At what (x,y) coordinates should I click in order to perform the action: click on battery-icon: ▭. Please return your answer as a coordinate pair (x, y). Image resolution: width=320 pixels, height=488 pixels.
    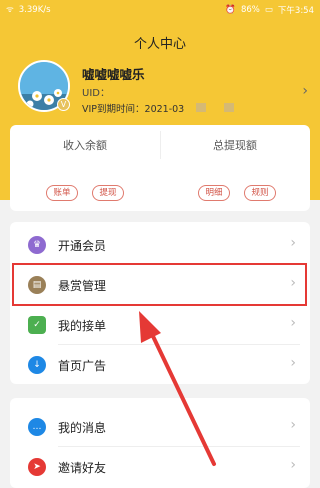
    Looking at the image, I should click on (268, 10).